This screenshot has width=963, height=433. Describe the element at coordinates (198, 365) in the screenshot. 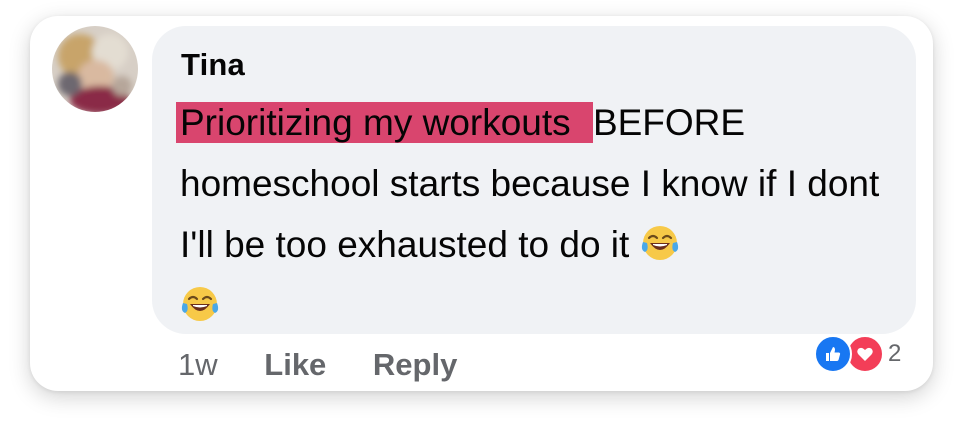

I see `comment-timestamp: 1w` at that location.